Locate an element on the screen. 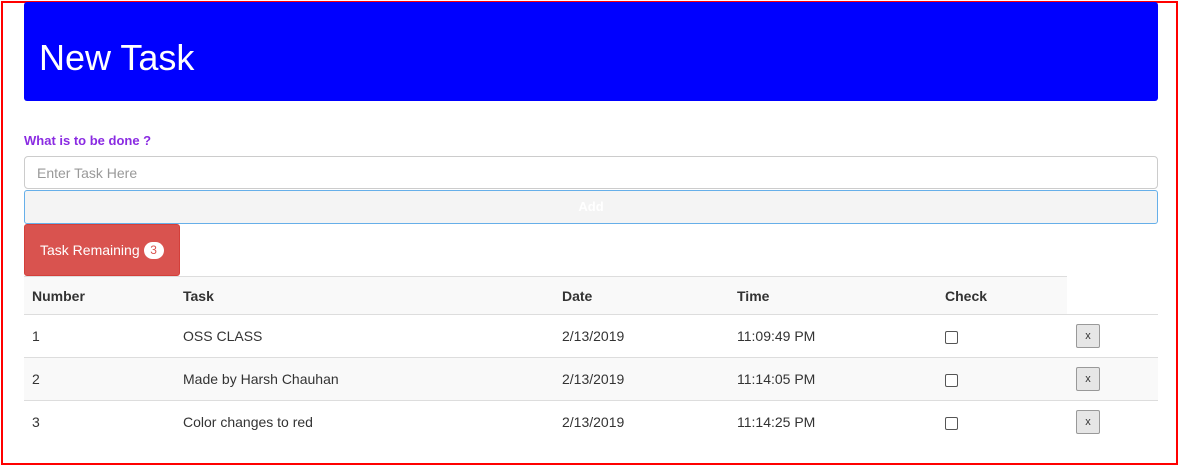 The image size is (1183, 469). row-task: OSS CLASS is located at coordinates (364, 336).